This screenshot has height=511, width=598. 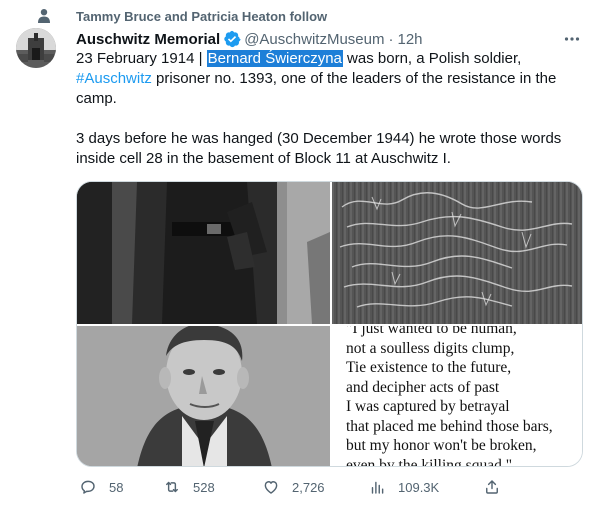 I want to click on like-count: 2,726, so click(x=308, y=487).